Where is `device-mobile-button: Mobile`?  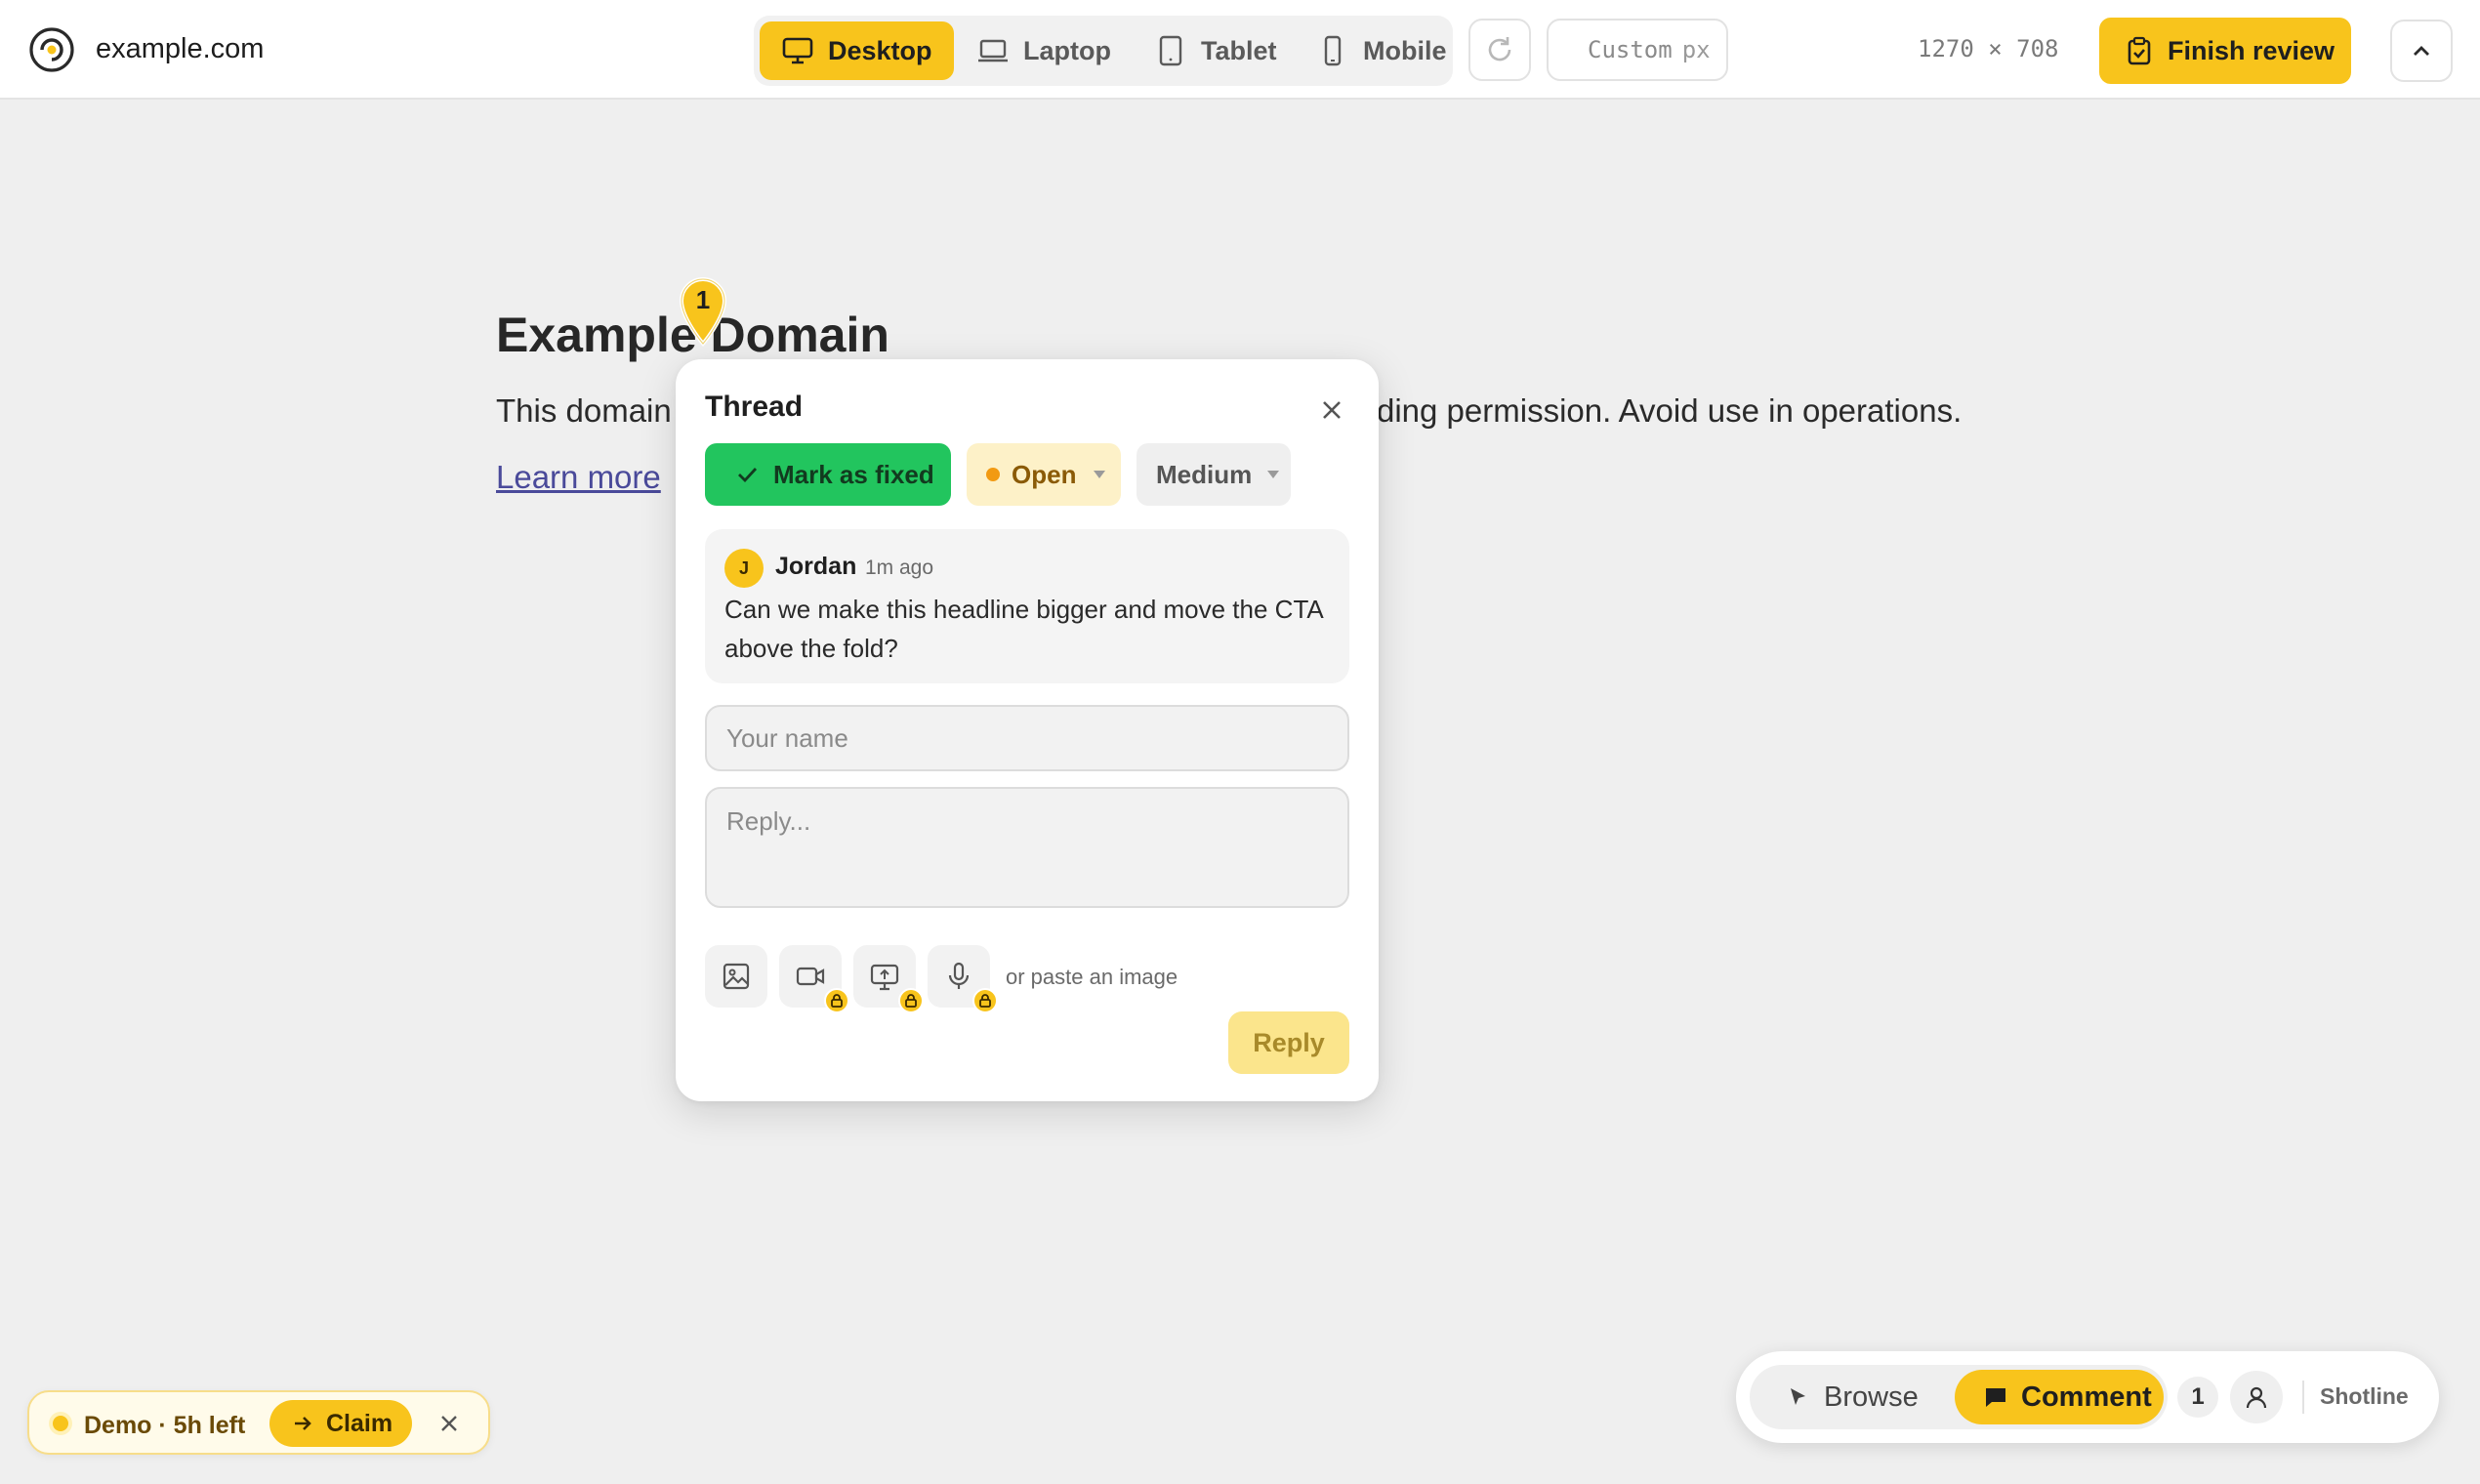 device-mobile-button: Mobile is located at coordinates (1381, 50).